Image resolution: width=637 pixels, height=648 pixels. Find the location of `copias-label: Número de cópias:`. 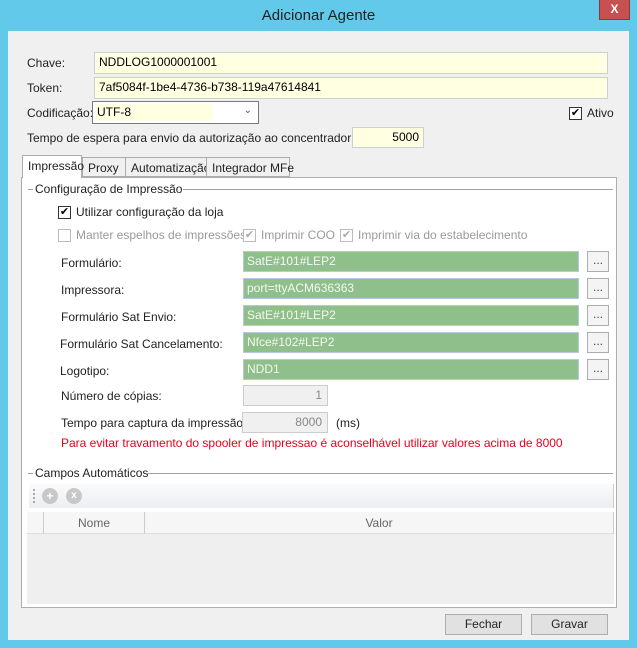

copias-label: Número de cópias: is located at coordinates (111, 396).